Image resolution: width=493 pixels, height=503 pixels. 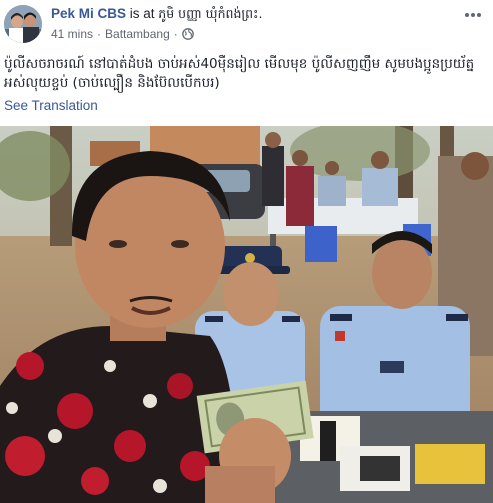 What do you see at coordinates (142, 13) in the screenshot?
I see `checkin-text: is at` at bounding box center [142, 13].